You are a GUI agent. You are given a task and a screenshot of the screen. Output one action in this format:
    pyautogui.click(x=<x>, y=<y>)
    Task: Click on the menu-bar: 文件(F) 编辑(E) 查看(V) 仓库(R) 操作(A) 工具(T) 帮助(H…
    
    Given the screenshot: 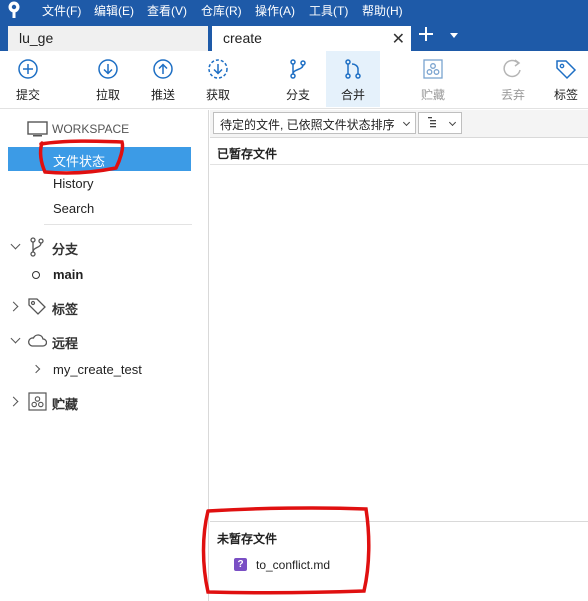 What is the action you would take?
    pyautogui.click(x=294, y=9)
    